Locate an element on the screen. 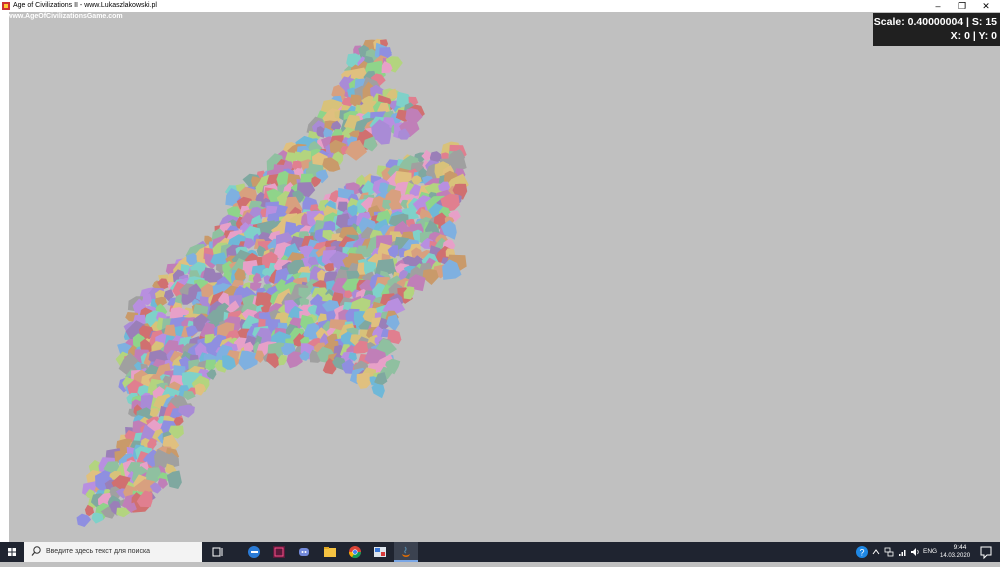 The width and height of the screenshot is (1000, 567). file-explorer-button is located at coordinates (330, 552).